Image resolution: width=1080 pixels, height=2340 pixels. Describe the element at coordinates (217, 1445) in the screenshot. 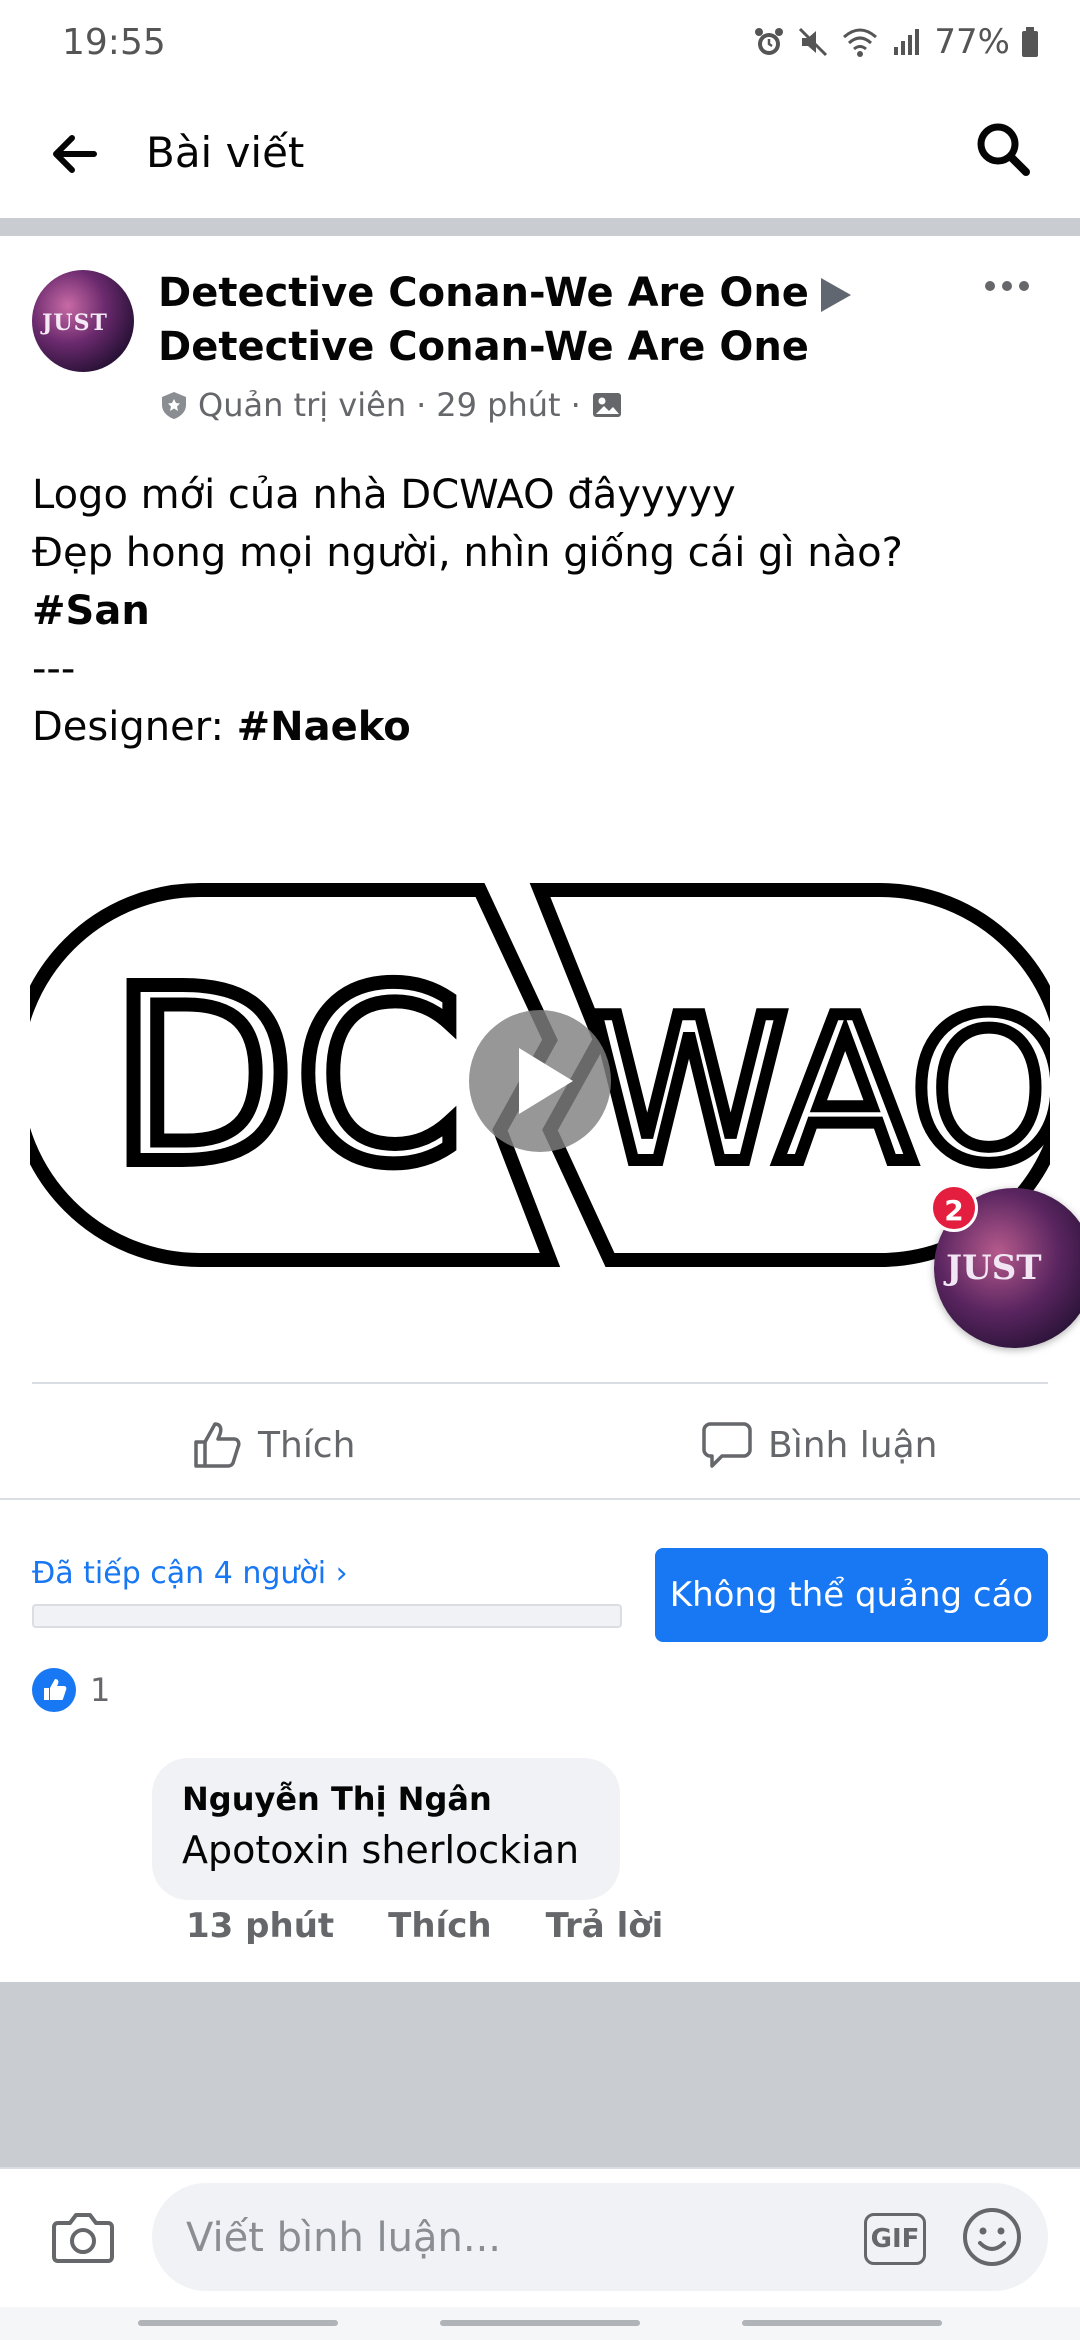

I see `thumbs-up-icon` at that location.